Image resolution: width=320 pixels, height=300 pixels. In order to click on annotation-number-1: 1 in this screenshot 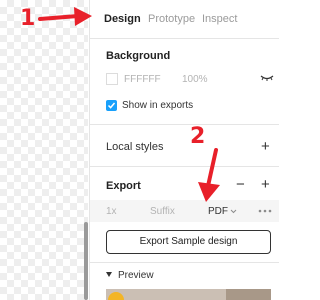, I will do `click(28, 18)`.